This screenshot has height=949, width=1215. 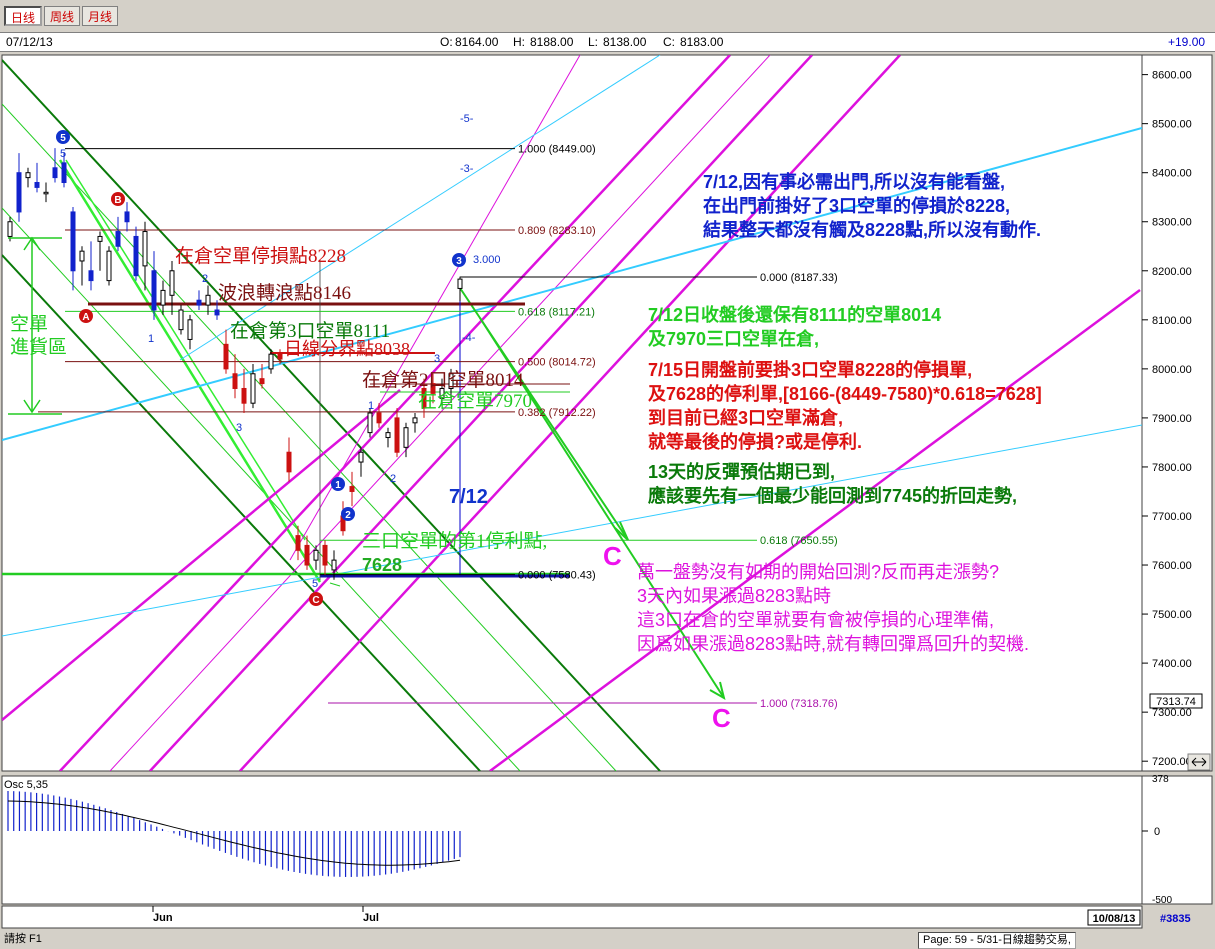 I want to click on wave-marker-5: 5, so click(x=63, y=137).